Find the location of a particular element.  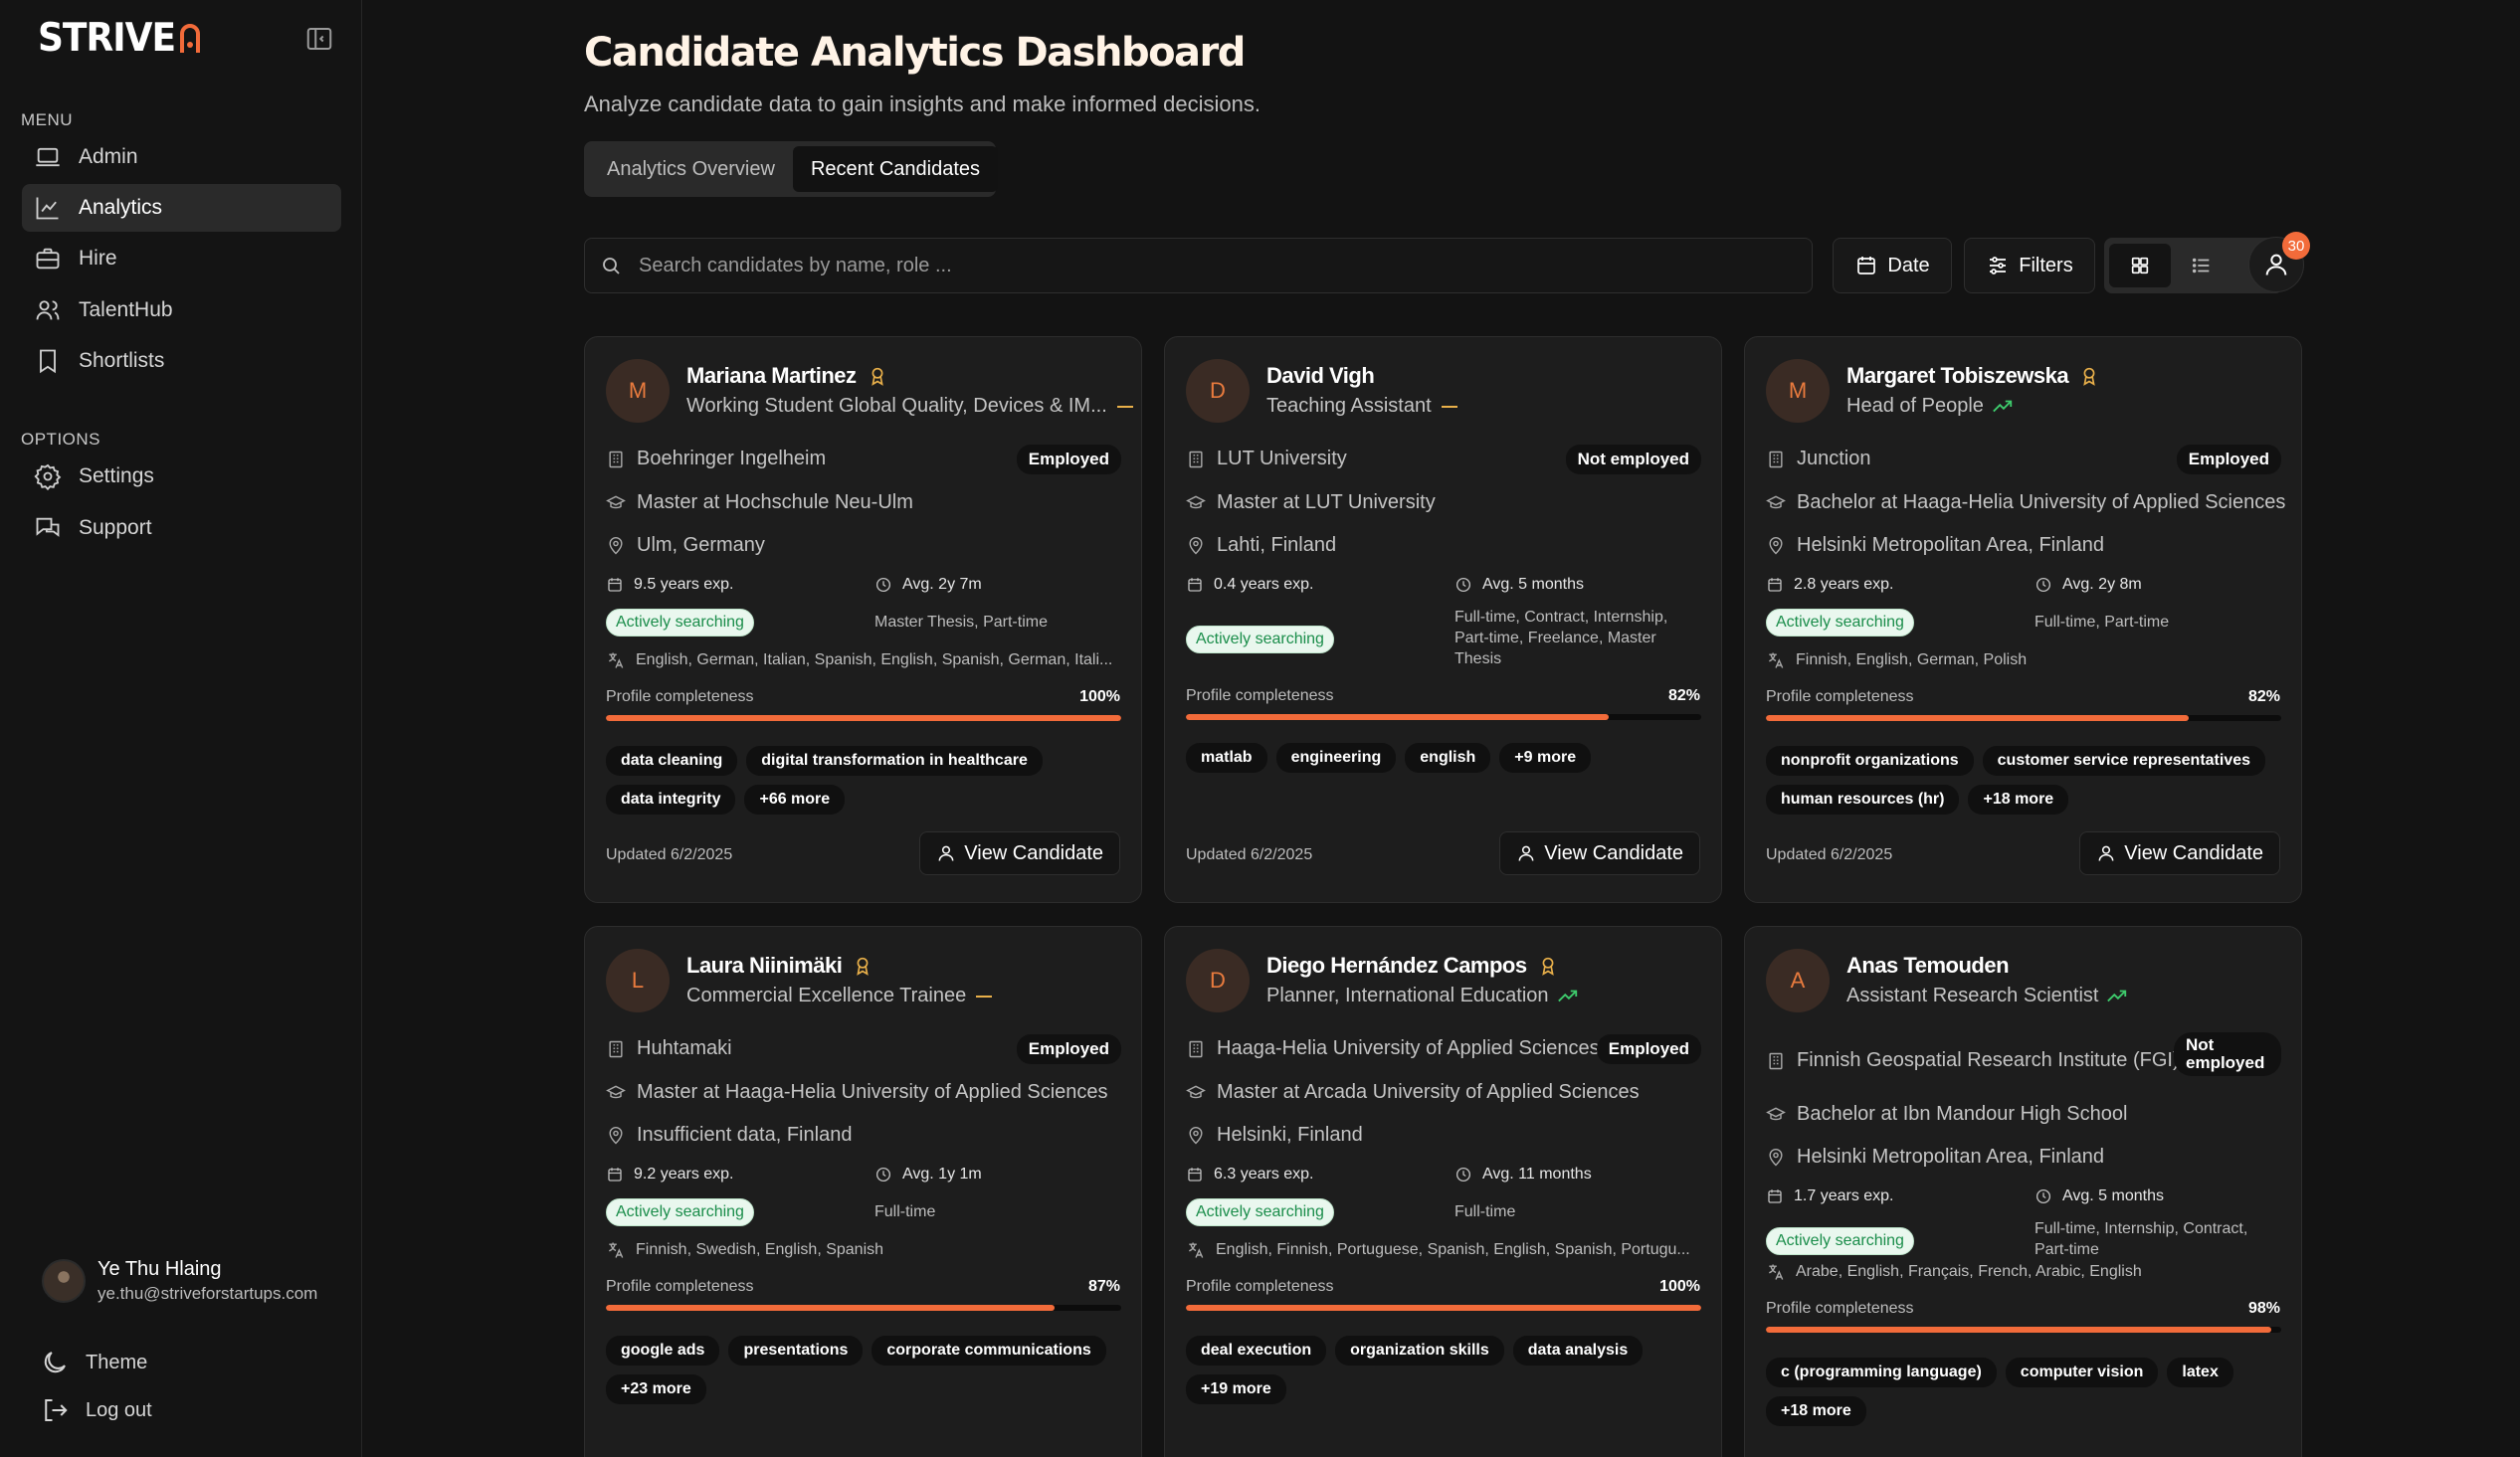

location-text: Helsinki, Finland is located at coordinates (1290, 1135).